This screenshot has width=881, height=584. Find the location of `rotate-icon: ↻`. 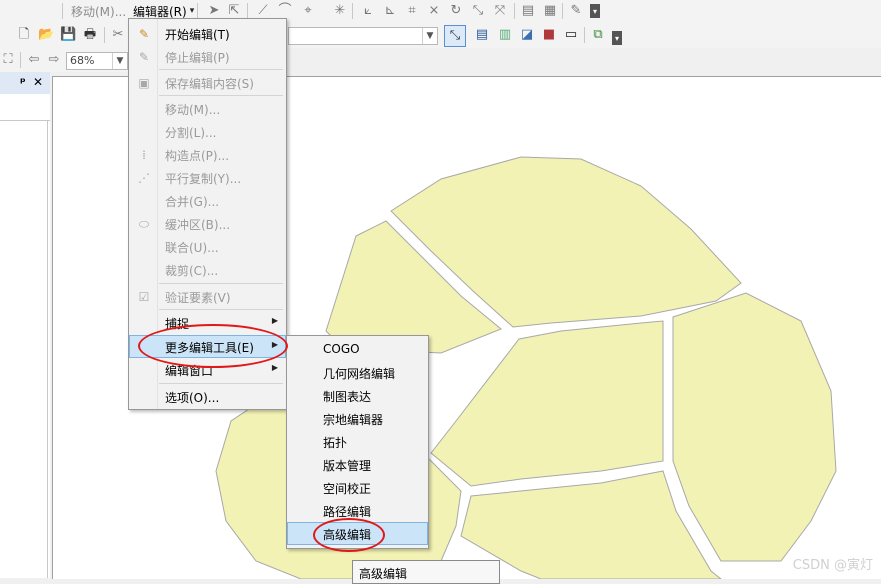

rotate-icon: ↻ is located at coordinates (456, 11).